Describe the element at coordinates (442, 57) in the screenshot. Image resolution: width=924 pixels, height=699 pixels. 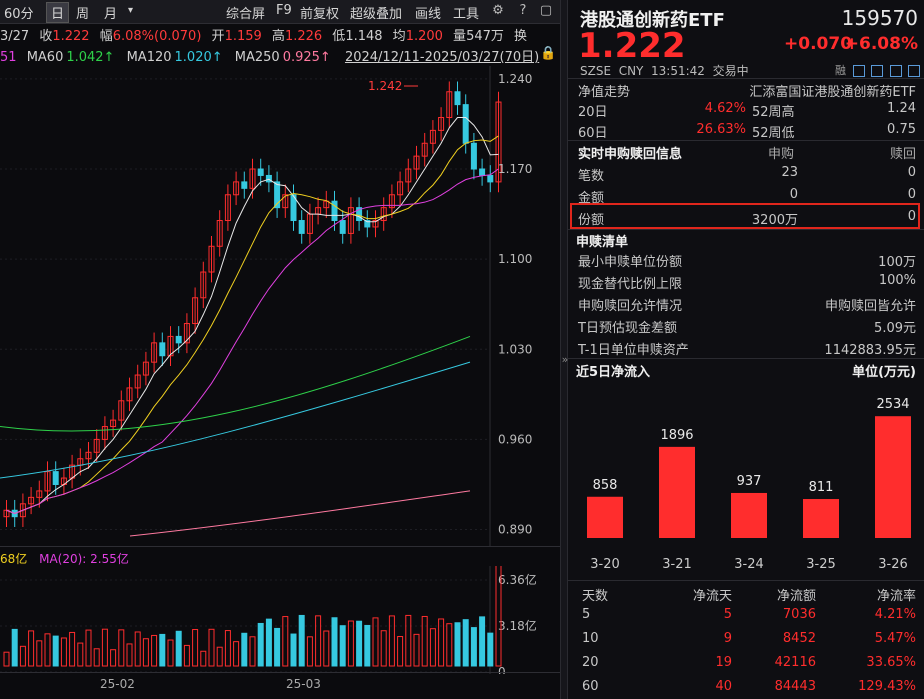
I see `date-range: 2024/12/11-2025/03/27(70日)` at that location.